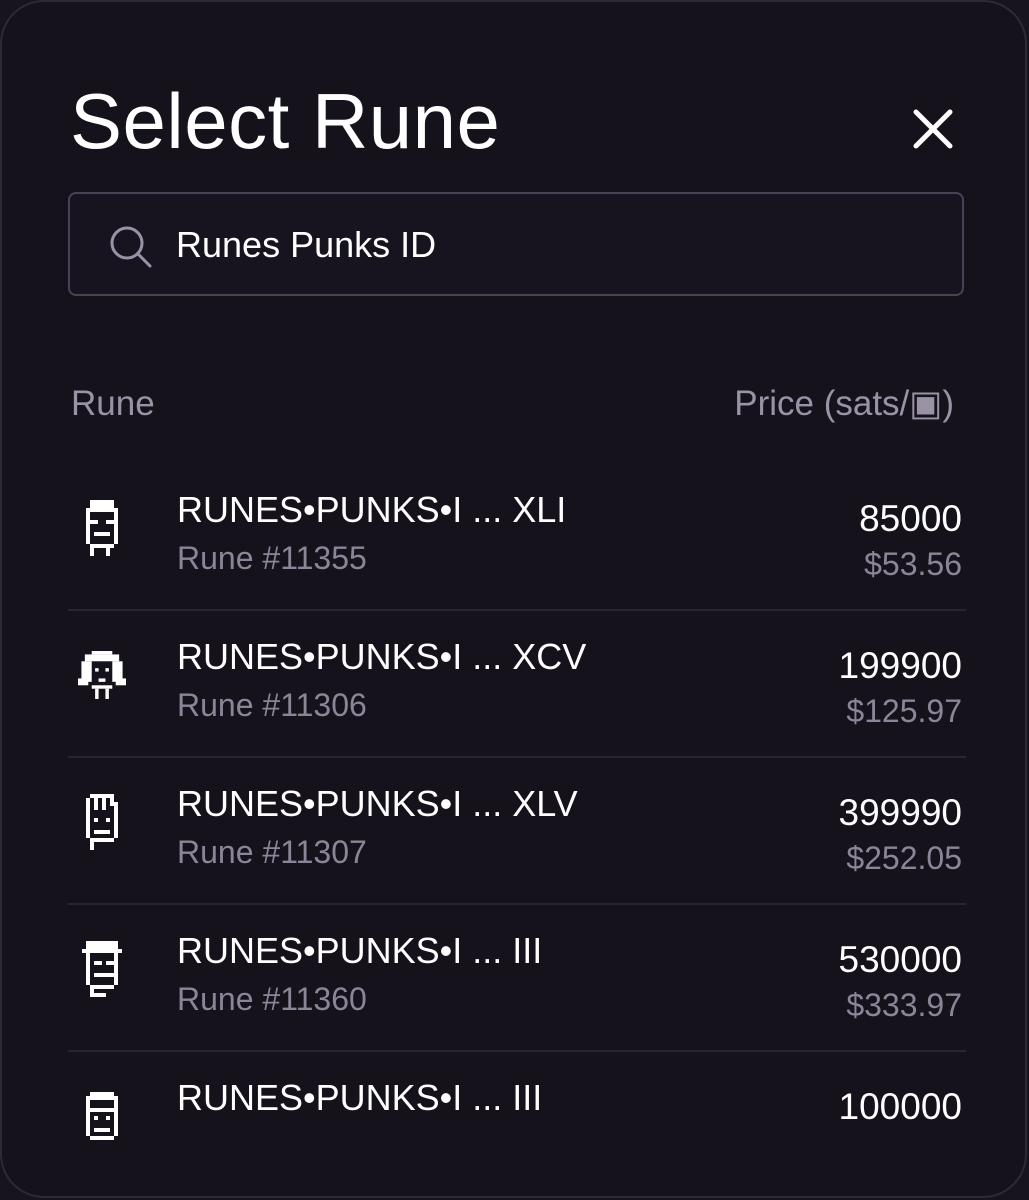  What do you see at coordinates (900, 1106) in the screenshot?
I see `price-sats: 100000` at bounding box center [900, 1106].